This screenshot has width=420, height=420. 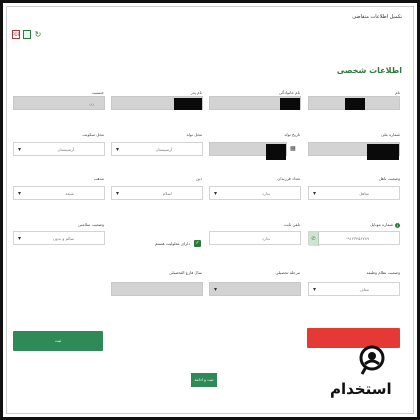 I want to click on spreadsheet-icon, so click(x=27, y=34).